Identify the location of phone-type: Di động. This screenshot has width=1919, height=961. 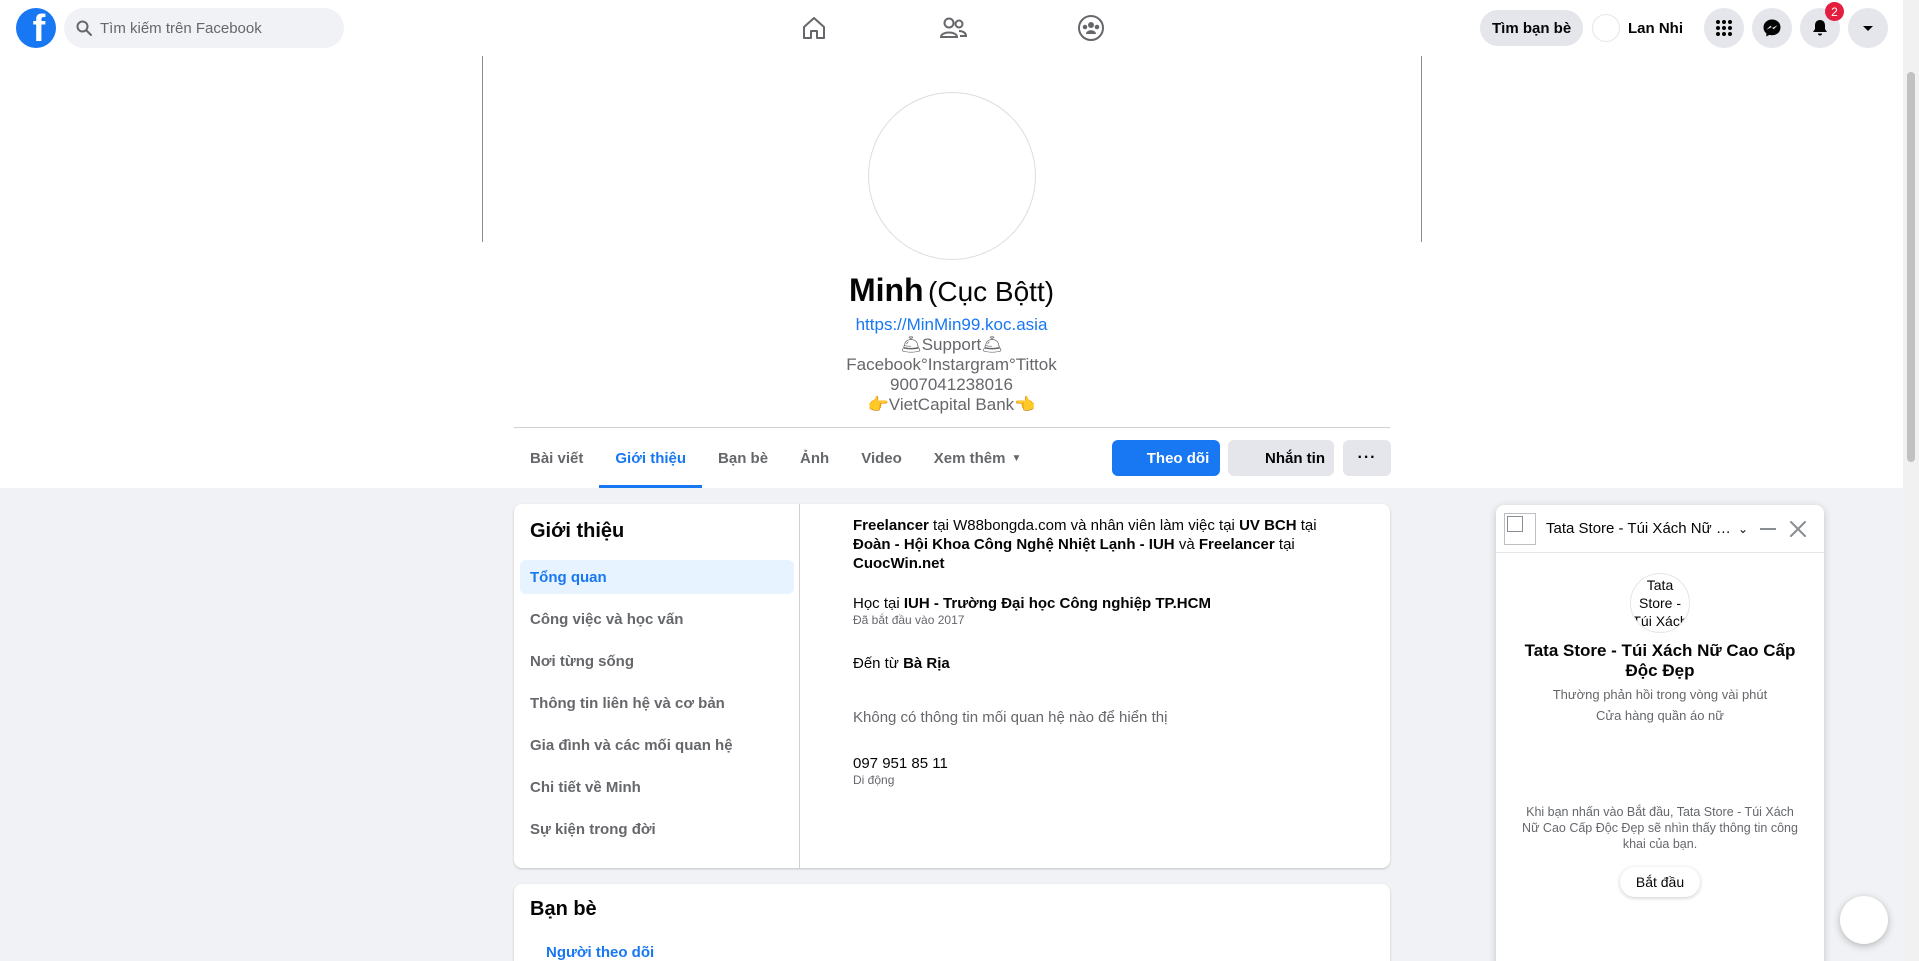
(874, 780).